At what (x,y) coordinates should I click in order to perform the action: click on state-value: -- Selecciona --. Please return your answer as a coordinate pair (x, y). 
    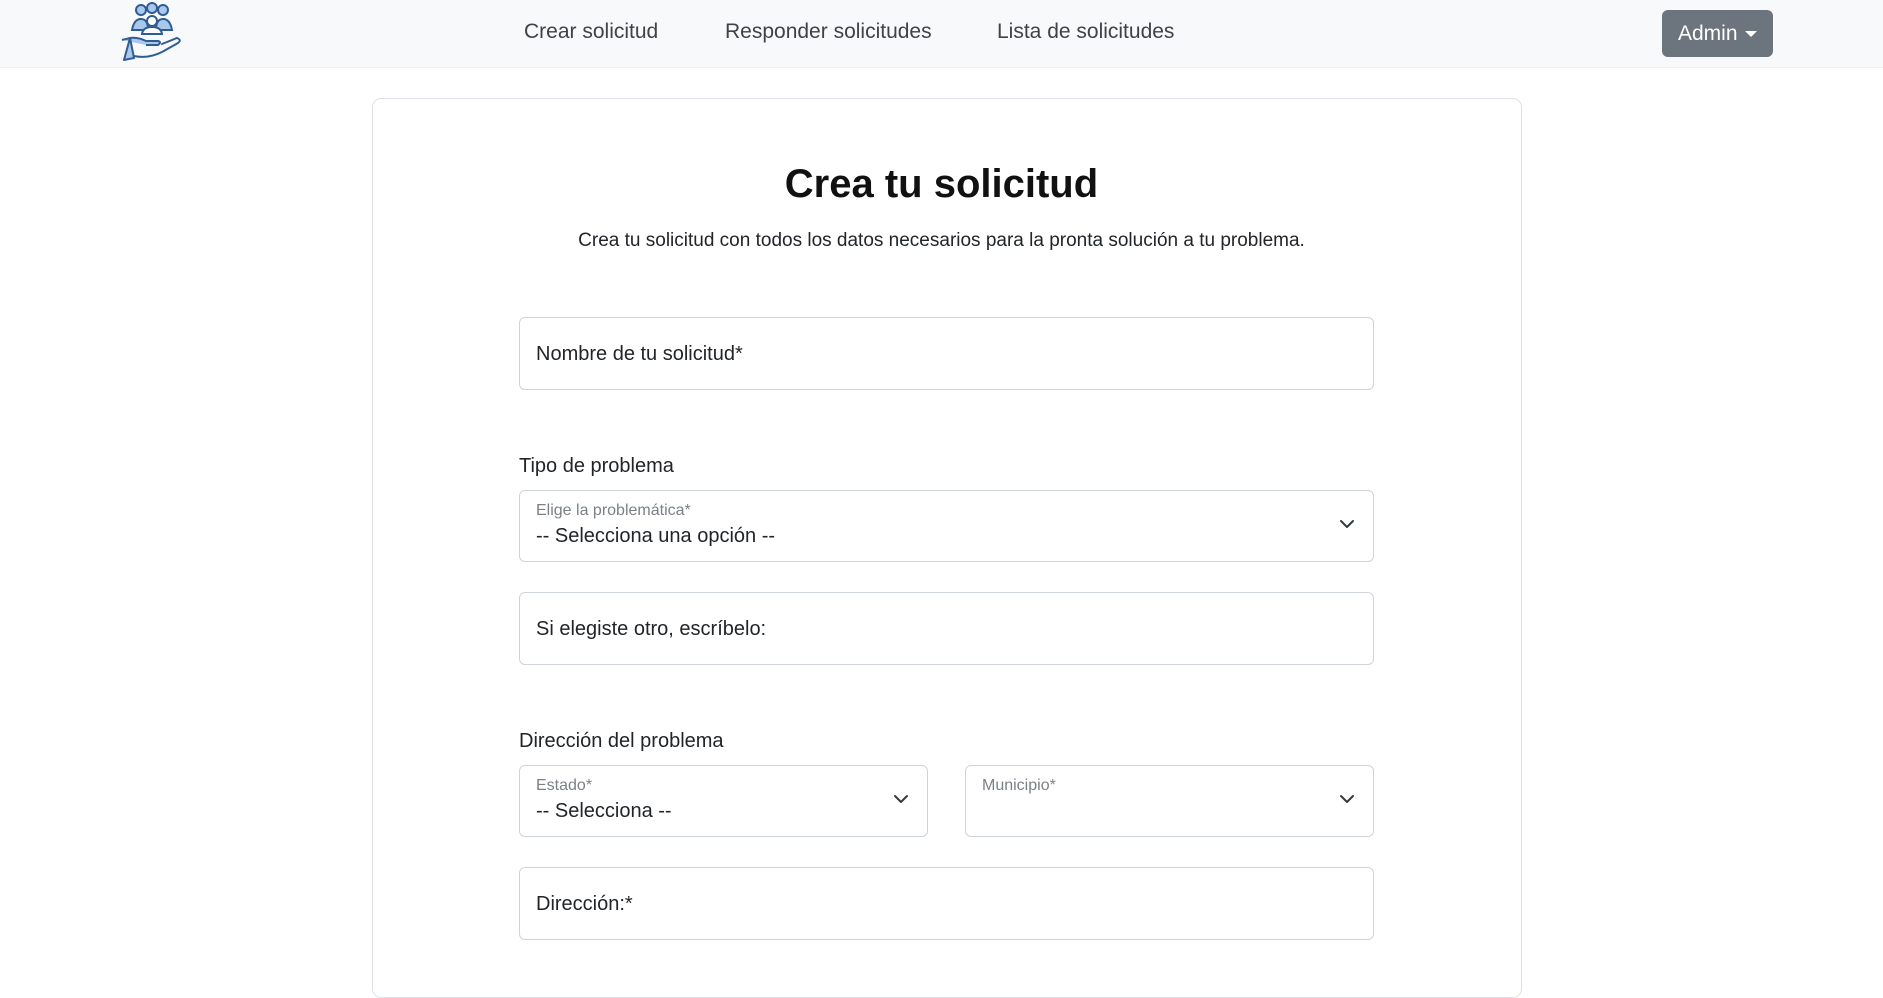
    Looking at the image, I should click on (604, 811).